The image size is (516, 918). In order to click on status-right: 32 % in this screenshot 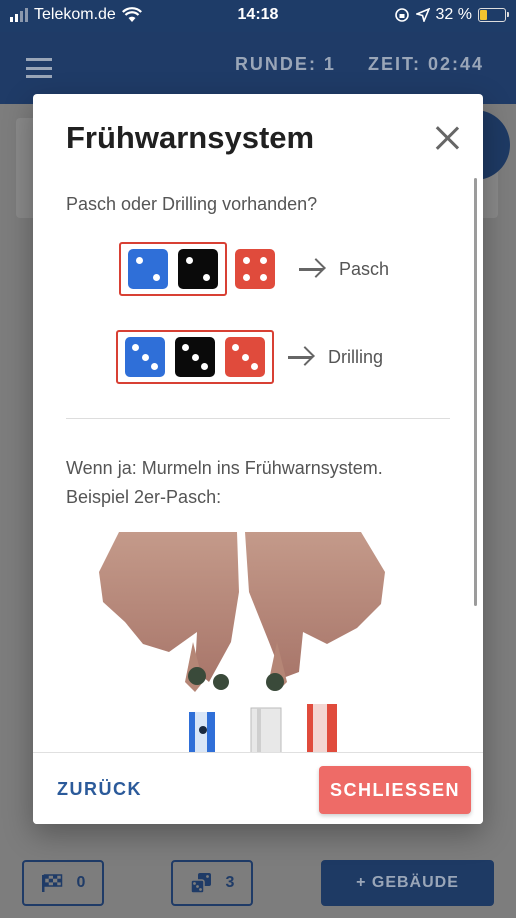, I will do `click(451, 15)`.